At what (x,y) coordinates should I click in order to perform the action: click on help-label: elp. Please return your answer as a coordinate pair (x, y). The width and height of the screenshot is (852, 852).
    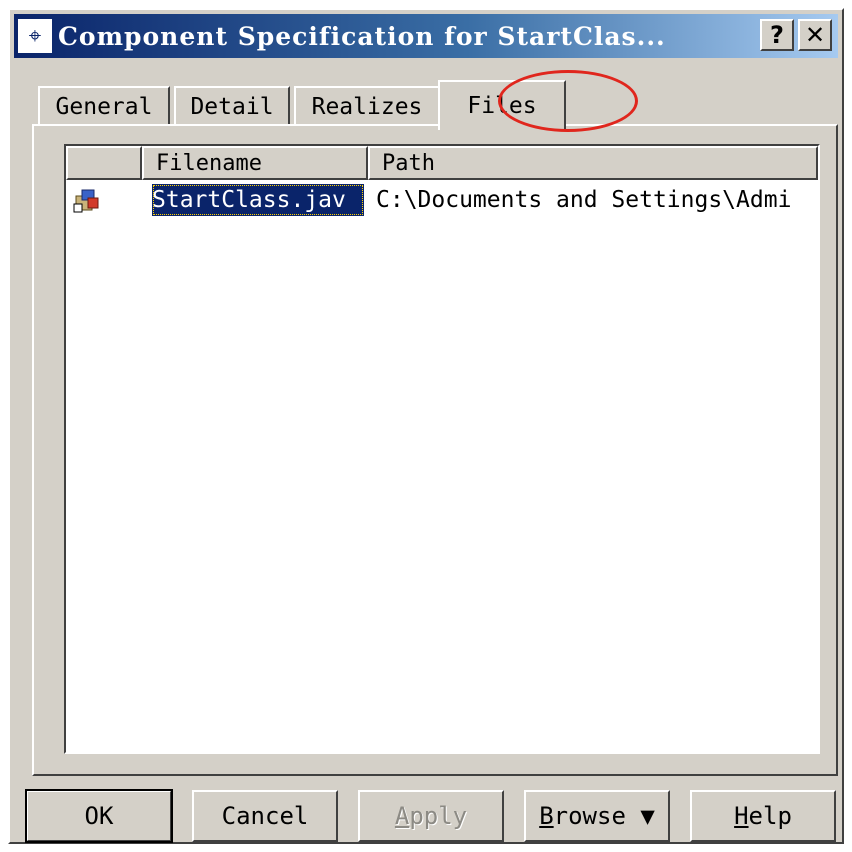
    Looking at the image, I should click on (770, 816).